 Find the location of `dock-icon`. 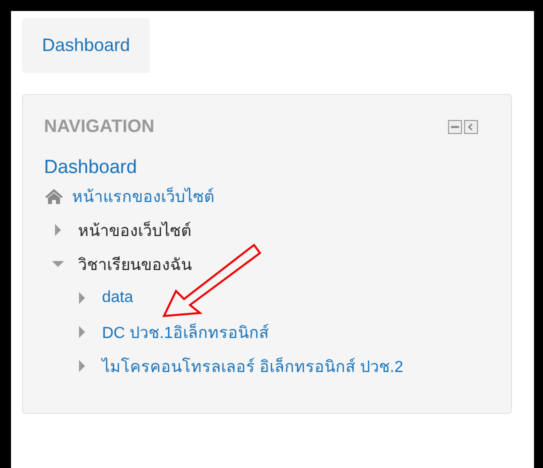

dock-icon is located at coordinates (471, 127).